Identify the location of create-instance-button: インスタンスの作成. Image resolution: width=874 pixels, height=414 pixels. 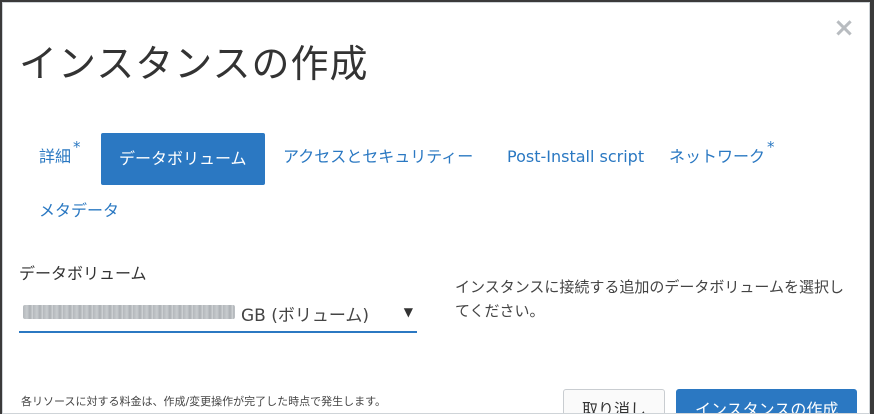
(767, 401).